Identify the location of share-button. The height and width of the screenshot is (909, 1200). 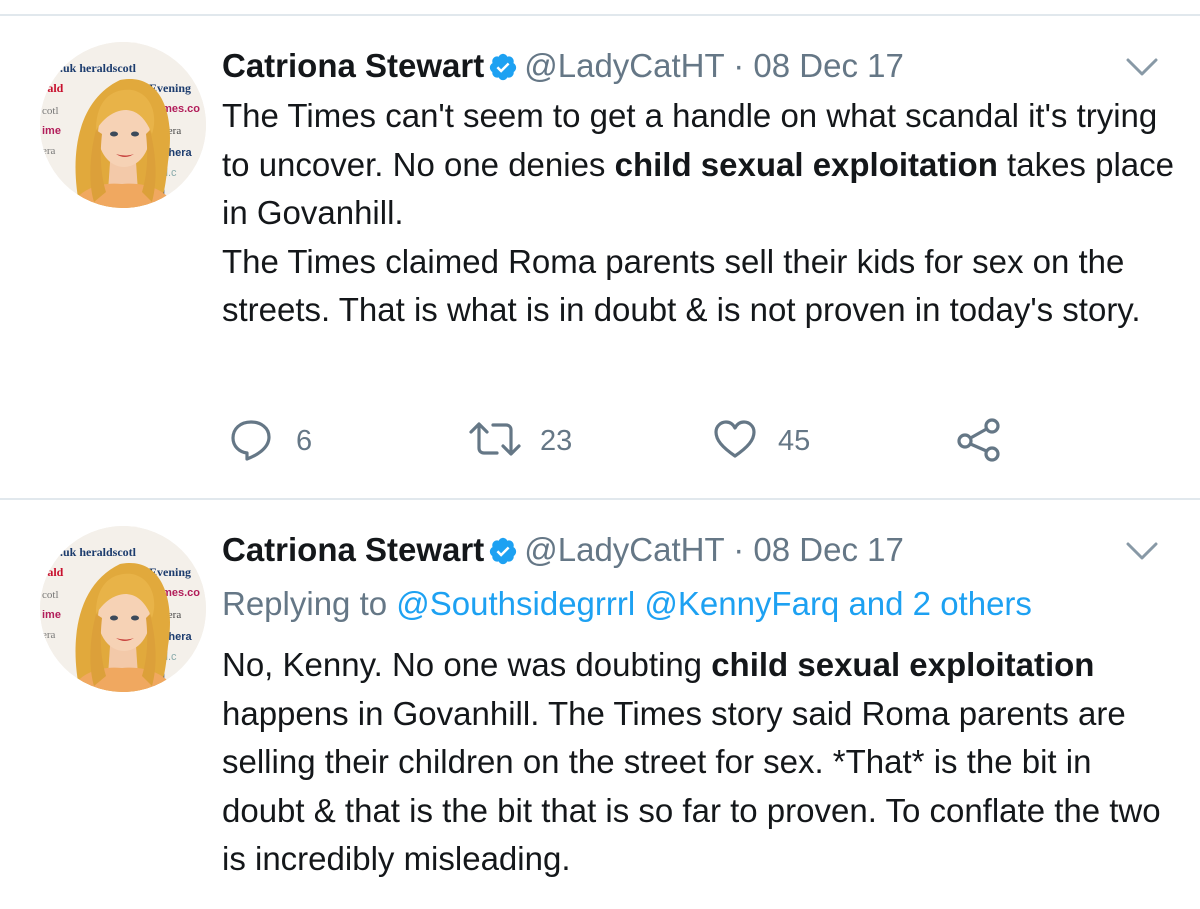
(979, 441).